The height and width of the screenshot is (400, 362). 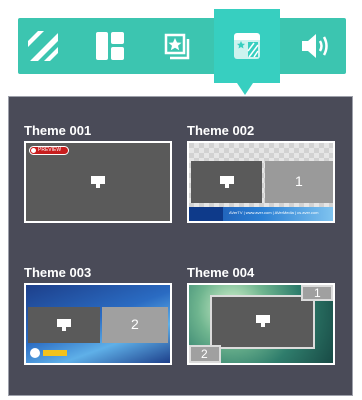 I want to click on preview-badge: PREVIEW, so click(x=49, y=150).